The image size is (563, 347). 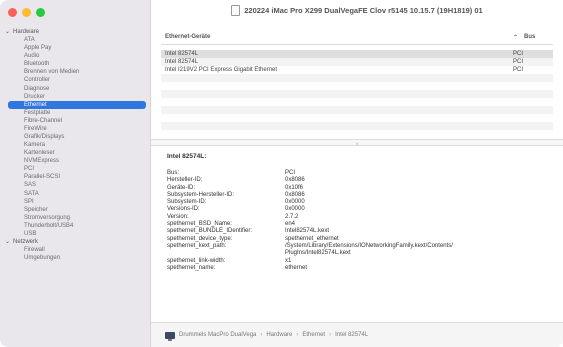 What do you see at coordinates (290, 224) in the screenshot?
I see `property-value: en4` at bounding box center [290, 224].